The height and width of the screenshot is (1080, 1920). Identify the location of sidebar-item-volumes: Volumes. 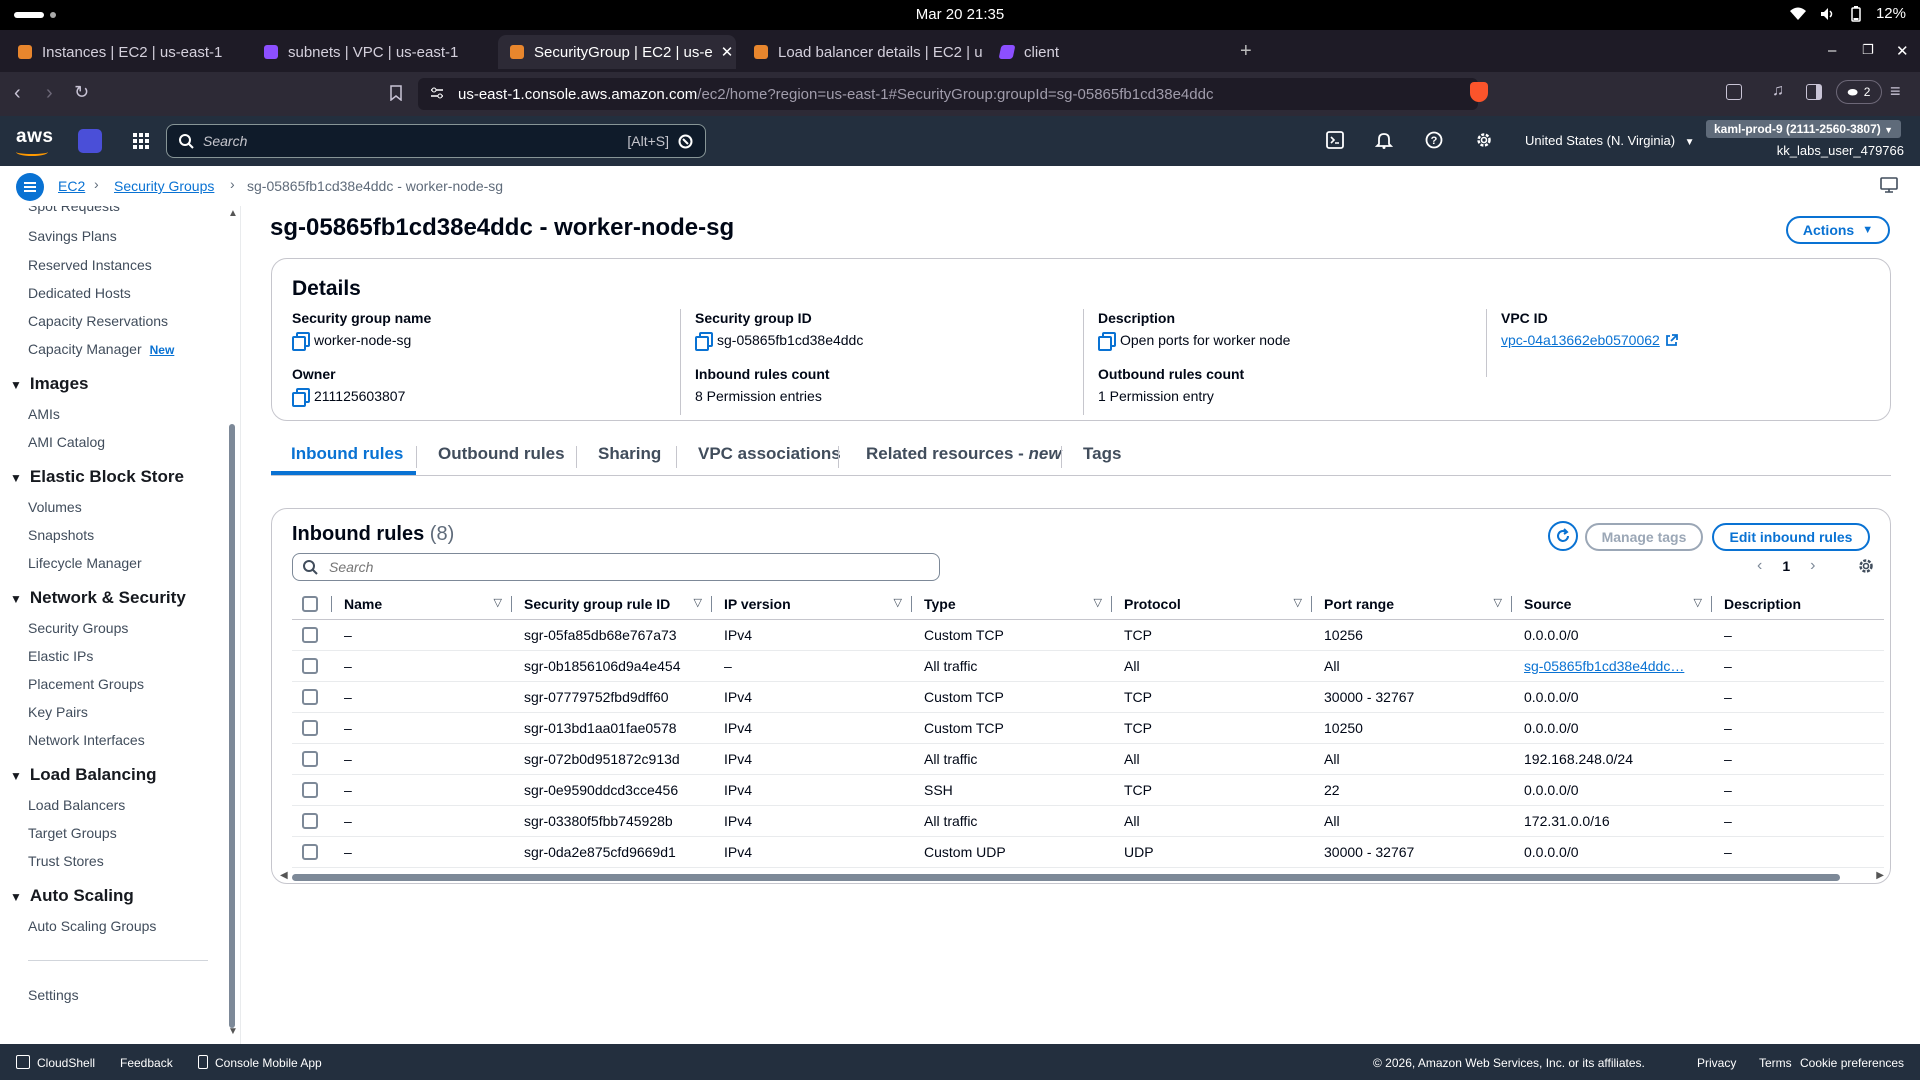
(55, 507).